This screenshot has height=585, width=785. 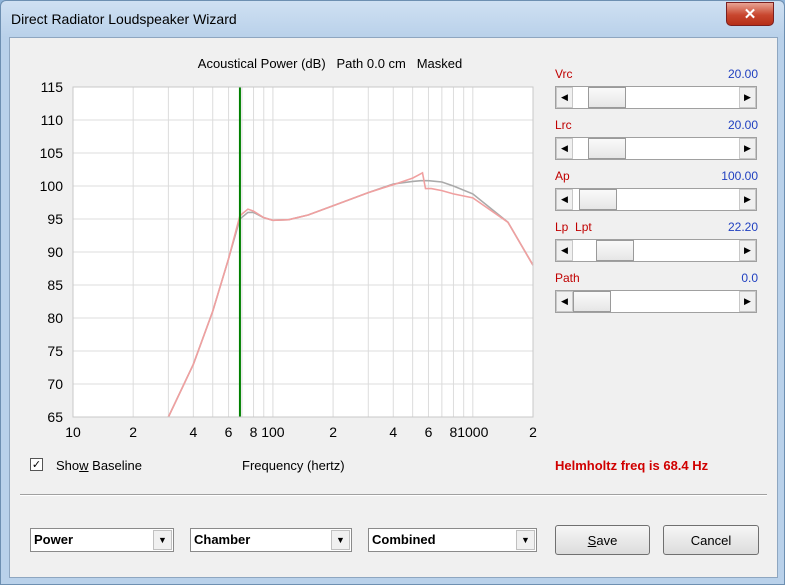 I want to click on save-button: Save, so click(x=602, y=540).